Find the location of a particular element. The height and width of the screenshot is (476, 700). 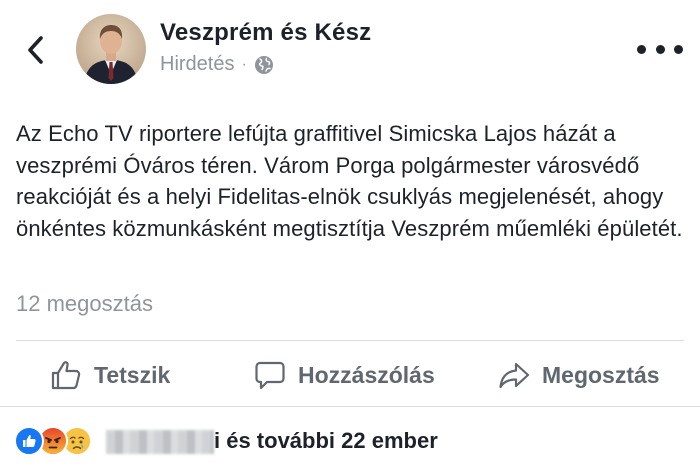

share-button: Megosztás is located at coordinates (579, 375).